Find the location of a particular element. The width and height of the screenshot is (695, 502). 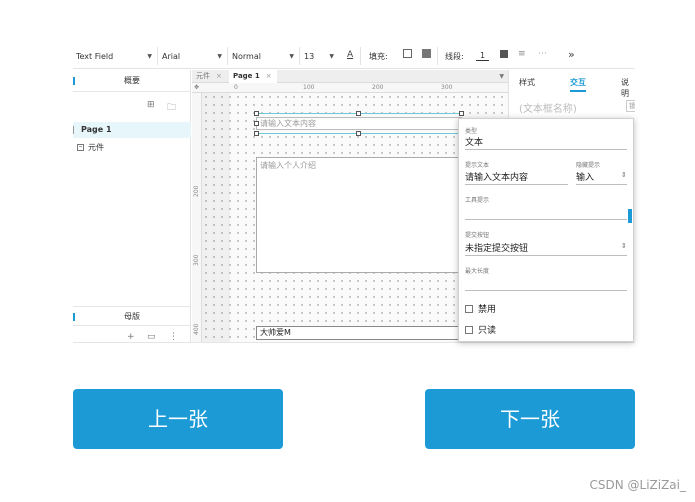

line-color-icon is located at coordinates (504, 54).